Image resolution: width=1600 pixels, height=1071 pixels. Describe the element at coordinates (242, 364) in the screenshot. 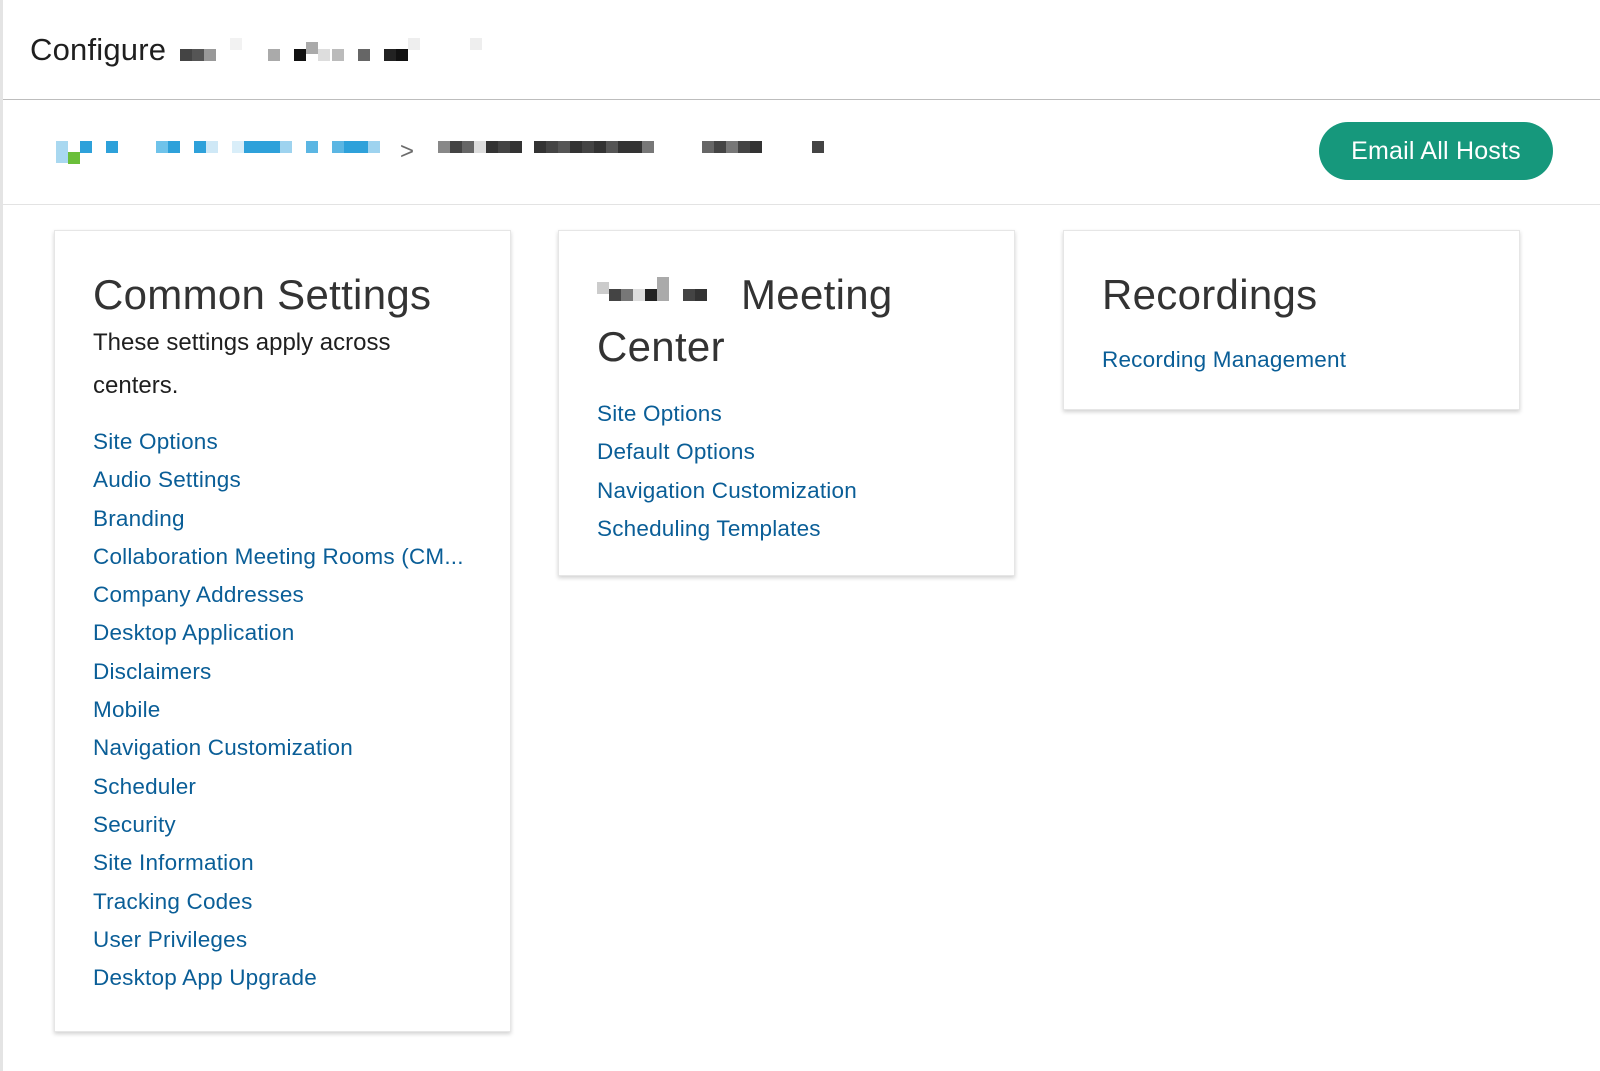

I see `common-settings-description: These settings apply across centers.` at that location.